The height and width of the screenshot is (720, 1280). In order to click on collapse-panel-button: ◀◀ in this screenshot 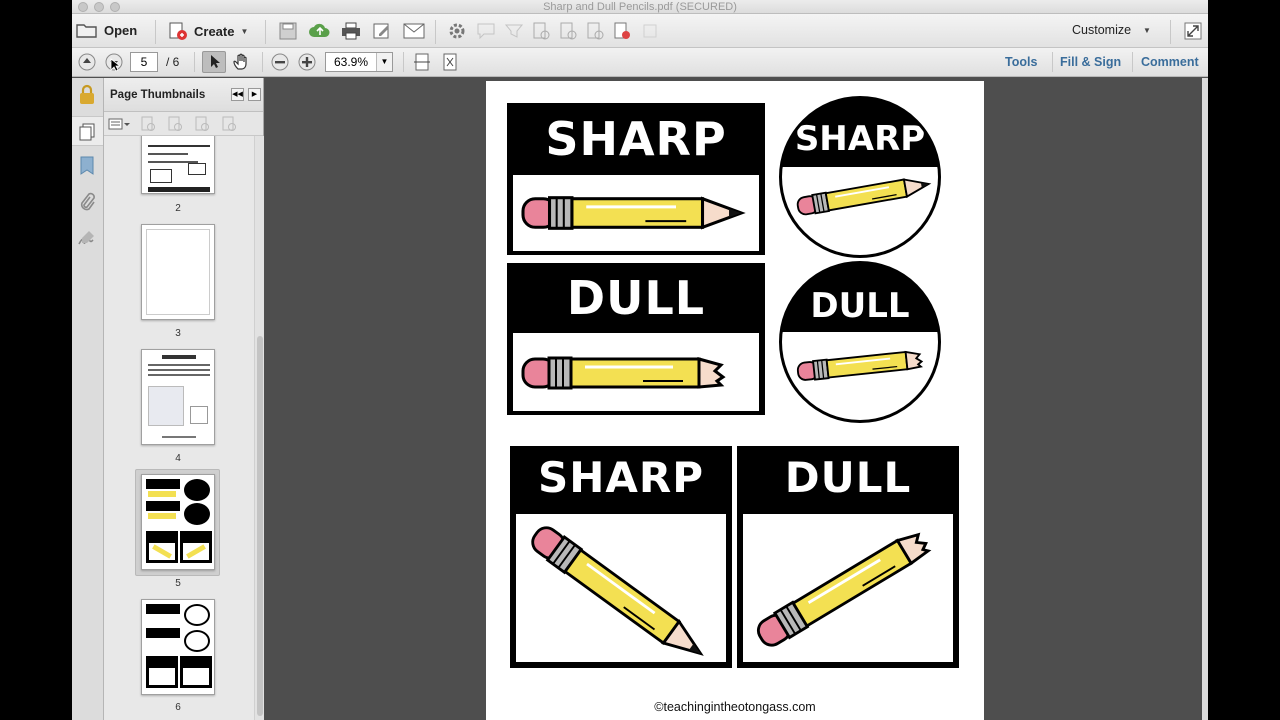, I will do `click(237, 94)`.